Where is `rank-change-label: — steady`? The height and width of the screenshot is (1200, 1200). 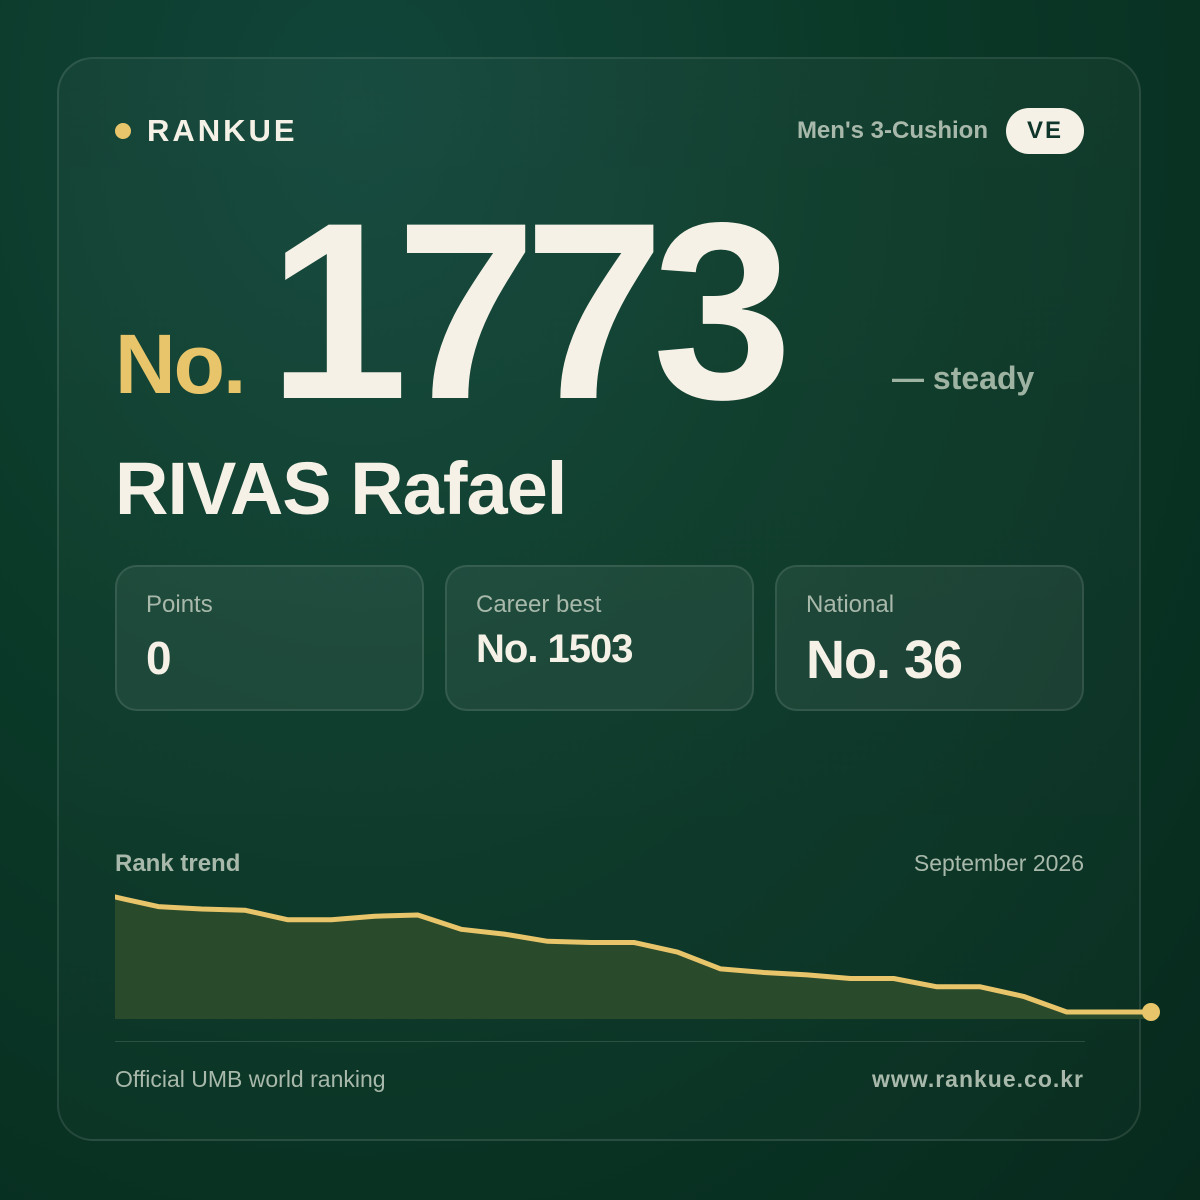
rank-change-label: — steady is located at coordinates (963, 378).